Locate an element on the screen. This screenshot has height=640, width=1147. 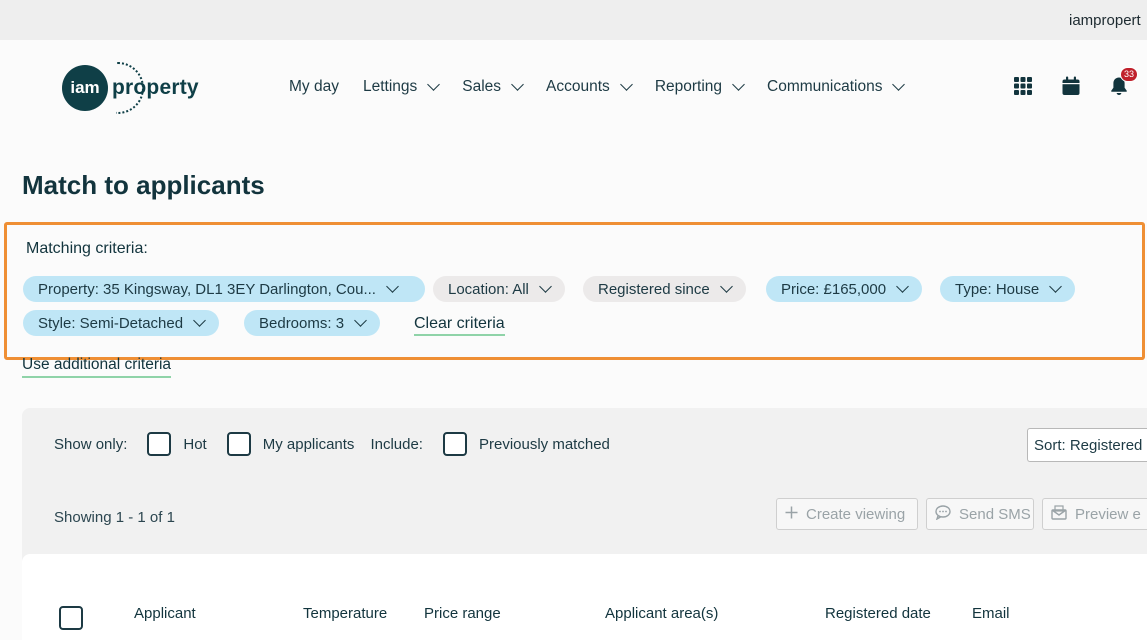
column-header-price-range: Price range is located at coordinates (462, 613).